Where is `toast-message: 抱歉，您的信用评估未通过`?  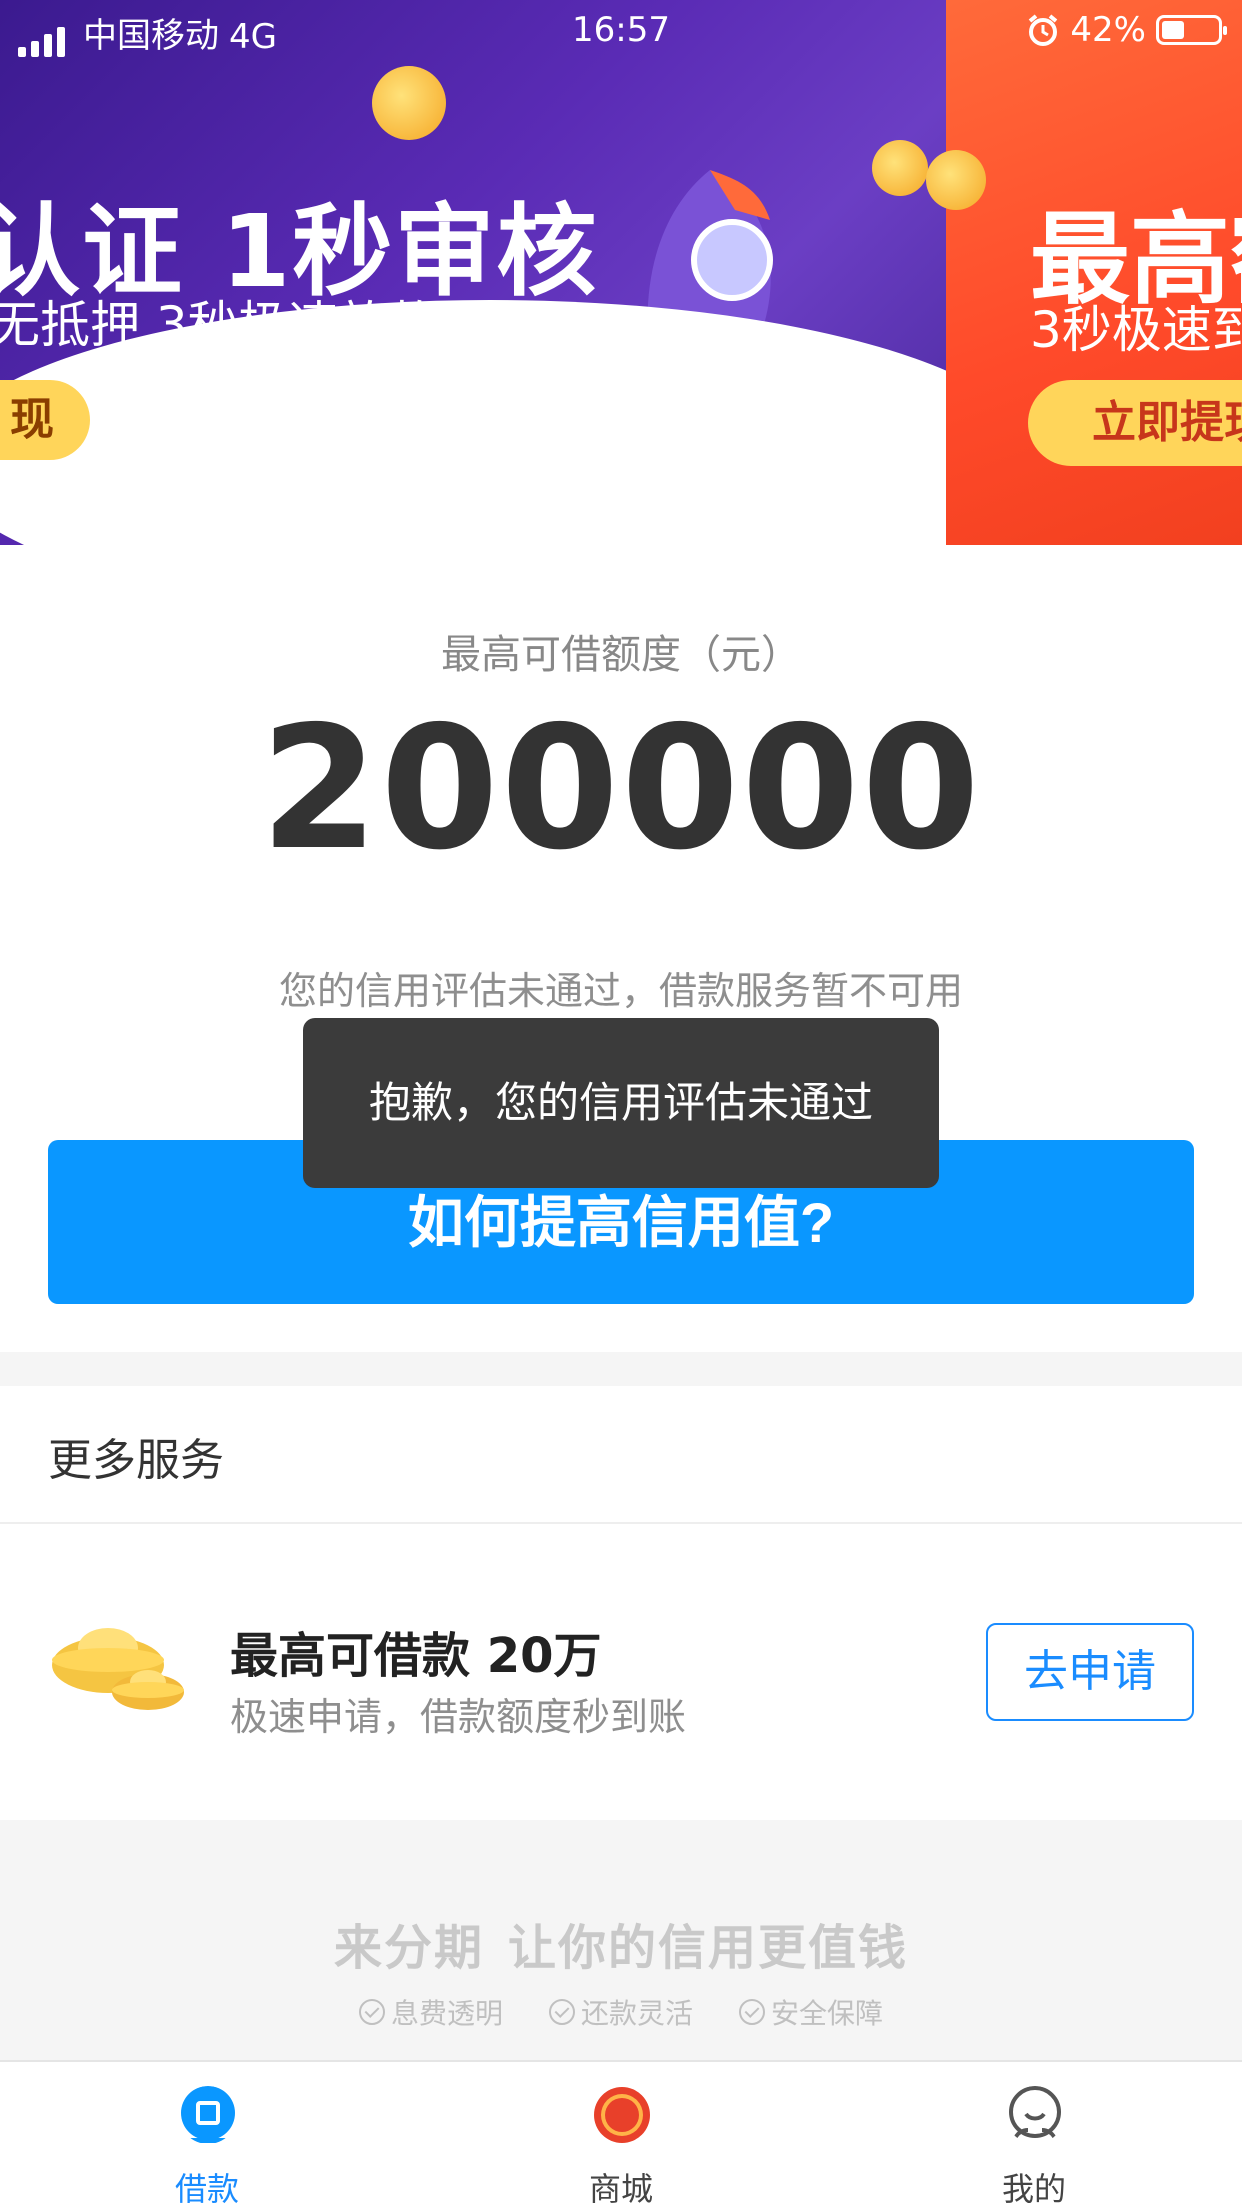 toast-message: 抱歉，您的信用评估未通过 is located at coordinates (621, 1103).